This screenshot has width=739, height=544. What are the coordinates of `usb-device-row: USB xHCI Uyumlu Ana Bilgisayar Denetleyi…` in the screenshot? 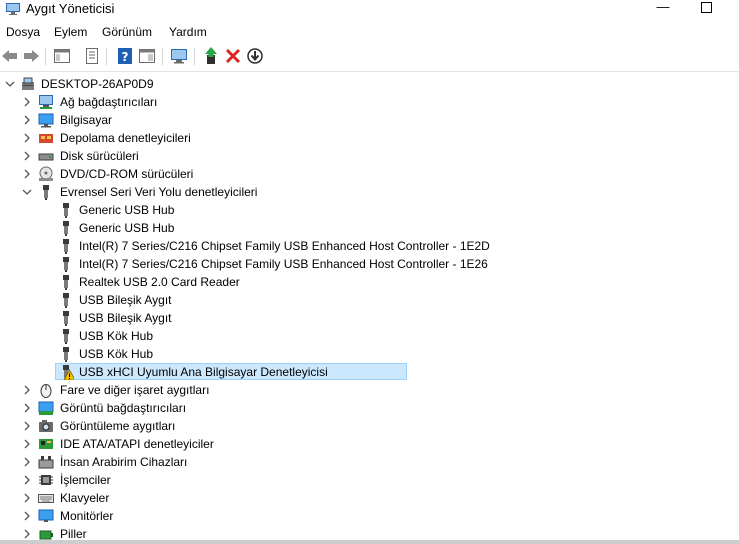 It's located at (369, 372).